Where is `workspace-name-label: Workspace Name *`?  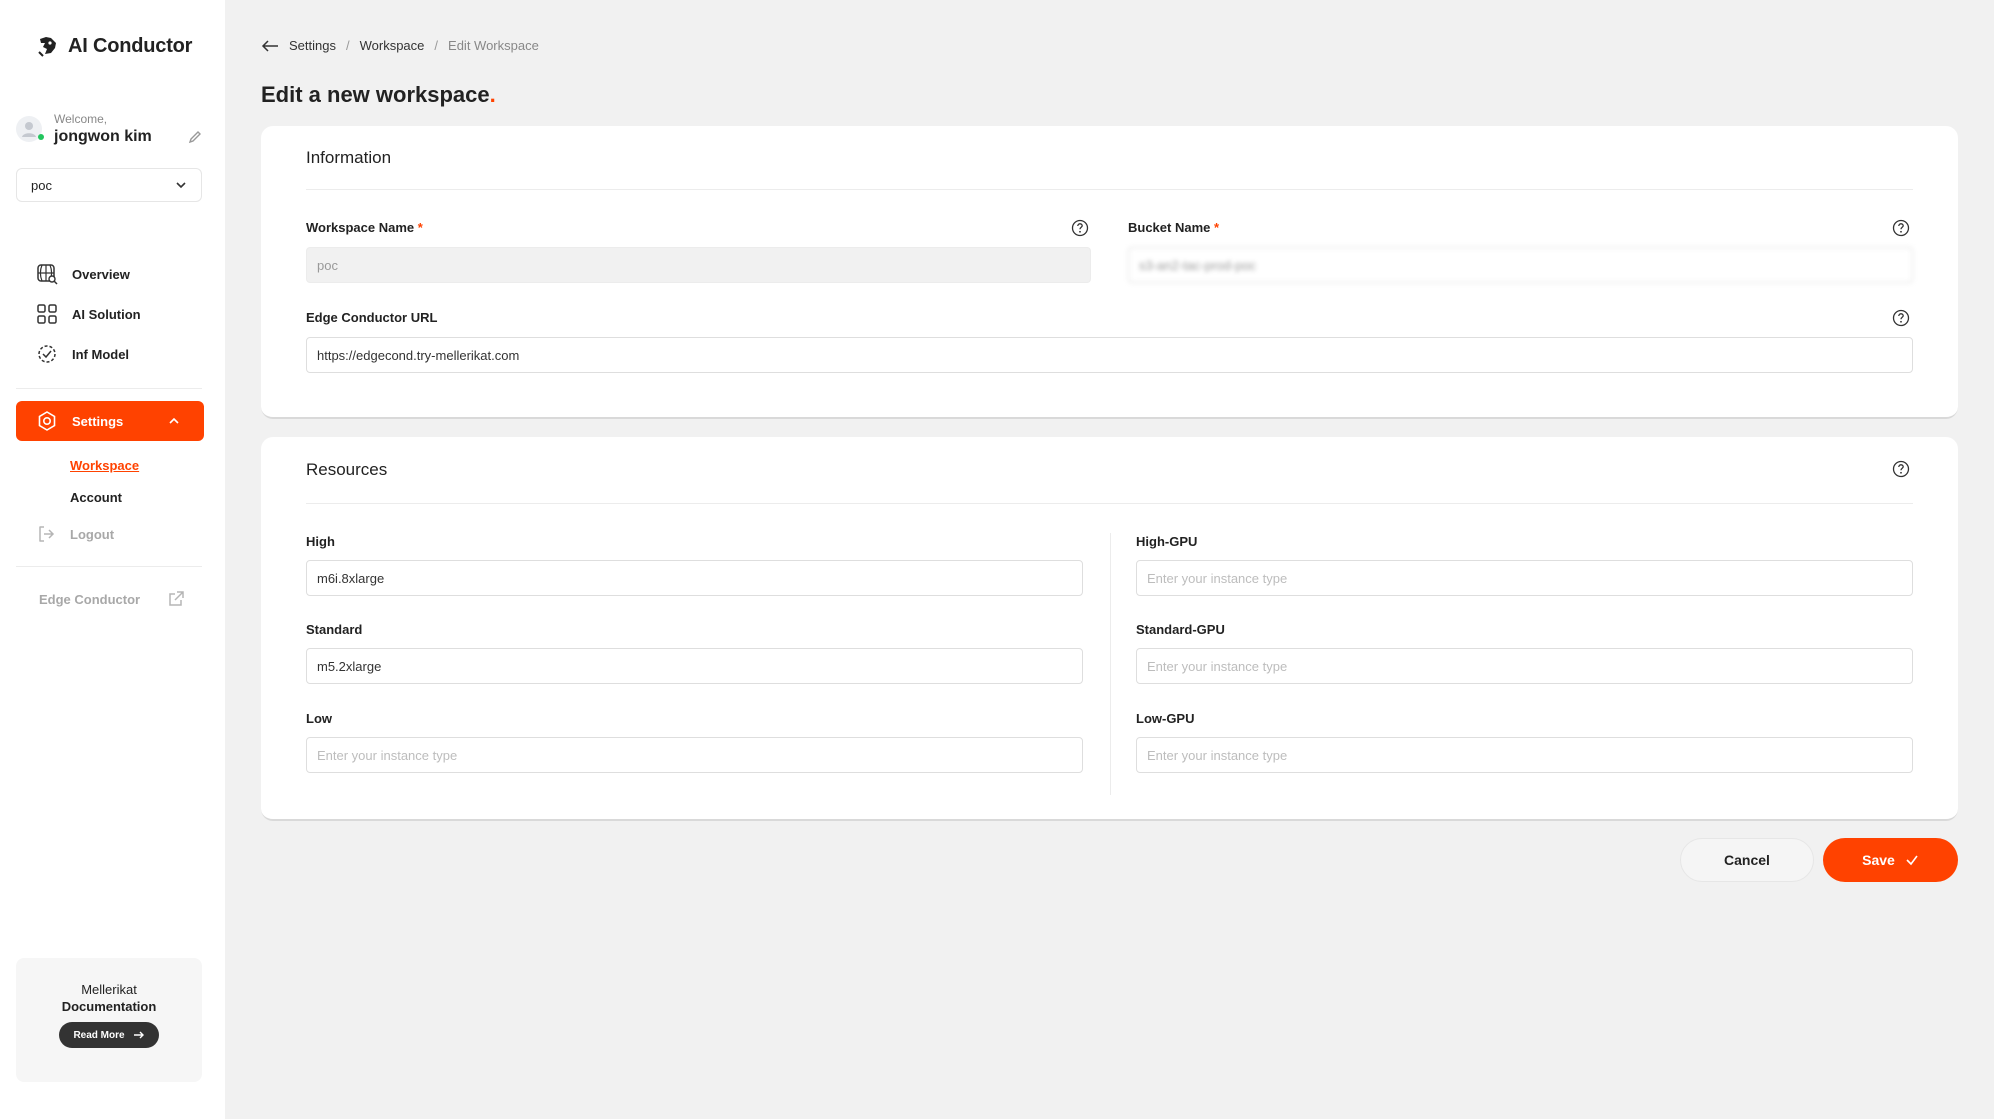 workspace-name-label: Workspace Name * is located at coordinates (364, 227).